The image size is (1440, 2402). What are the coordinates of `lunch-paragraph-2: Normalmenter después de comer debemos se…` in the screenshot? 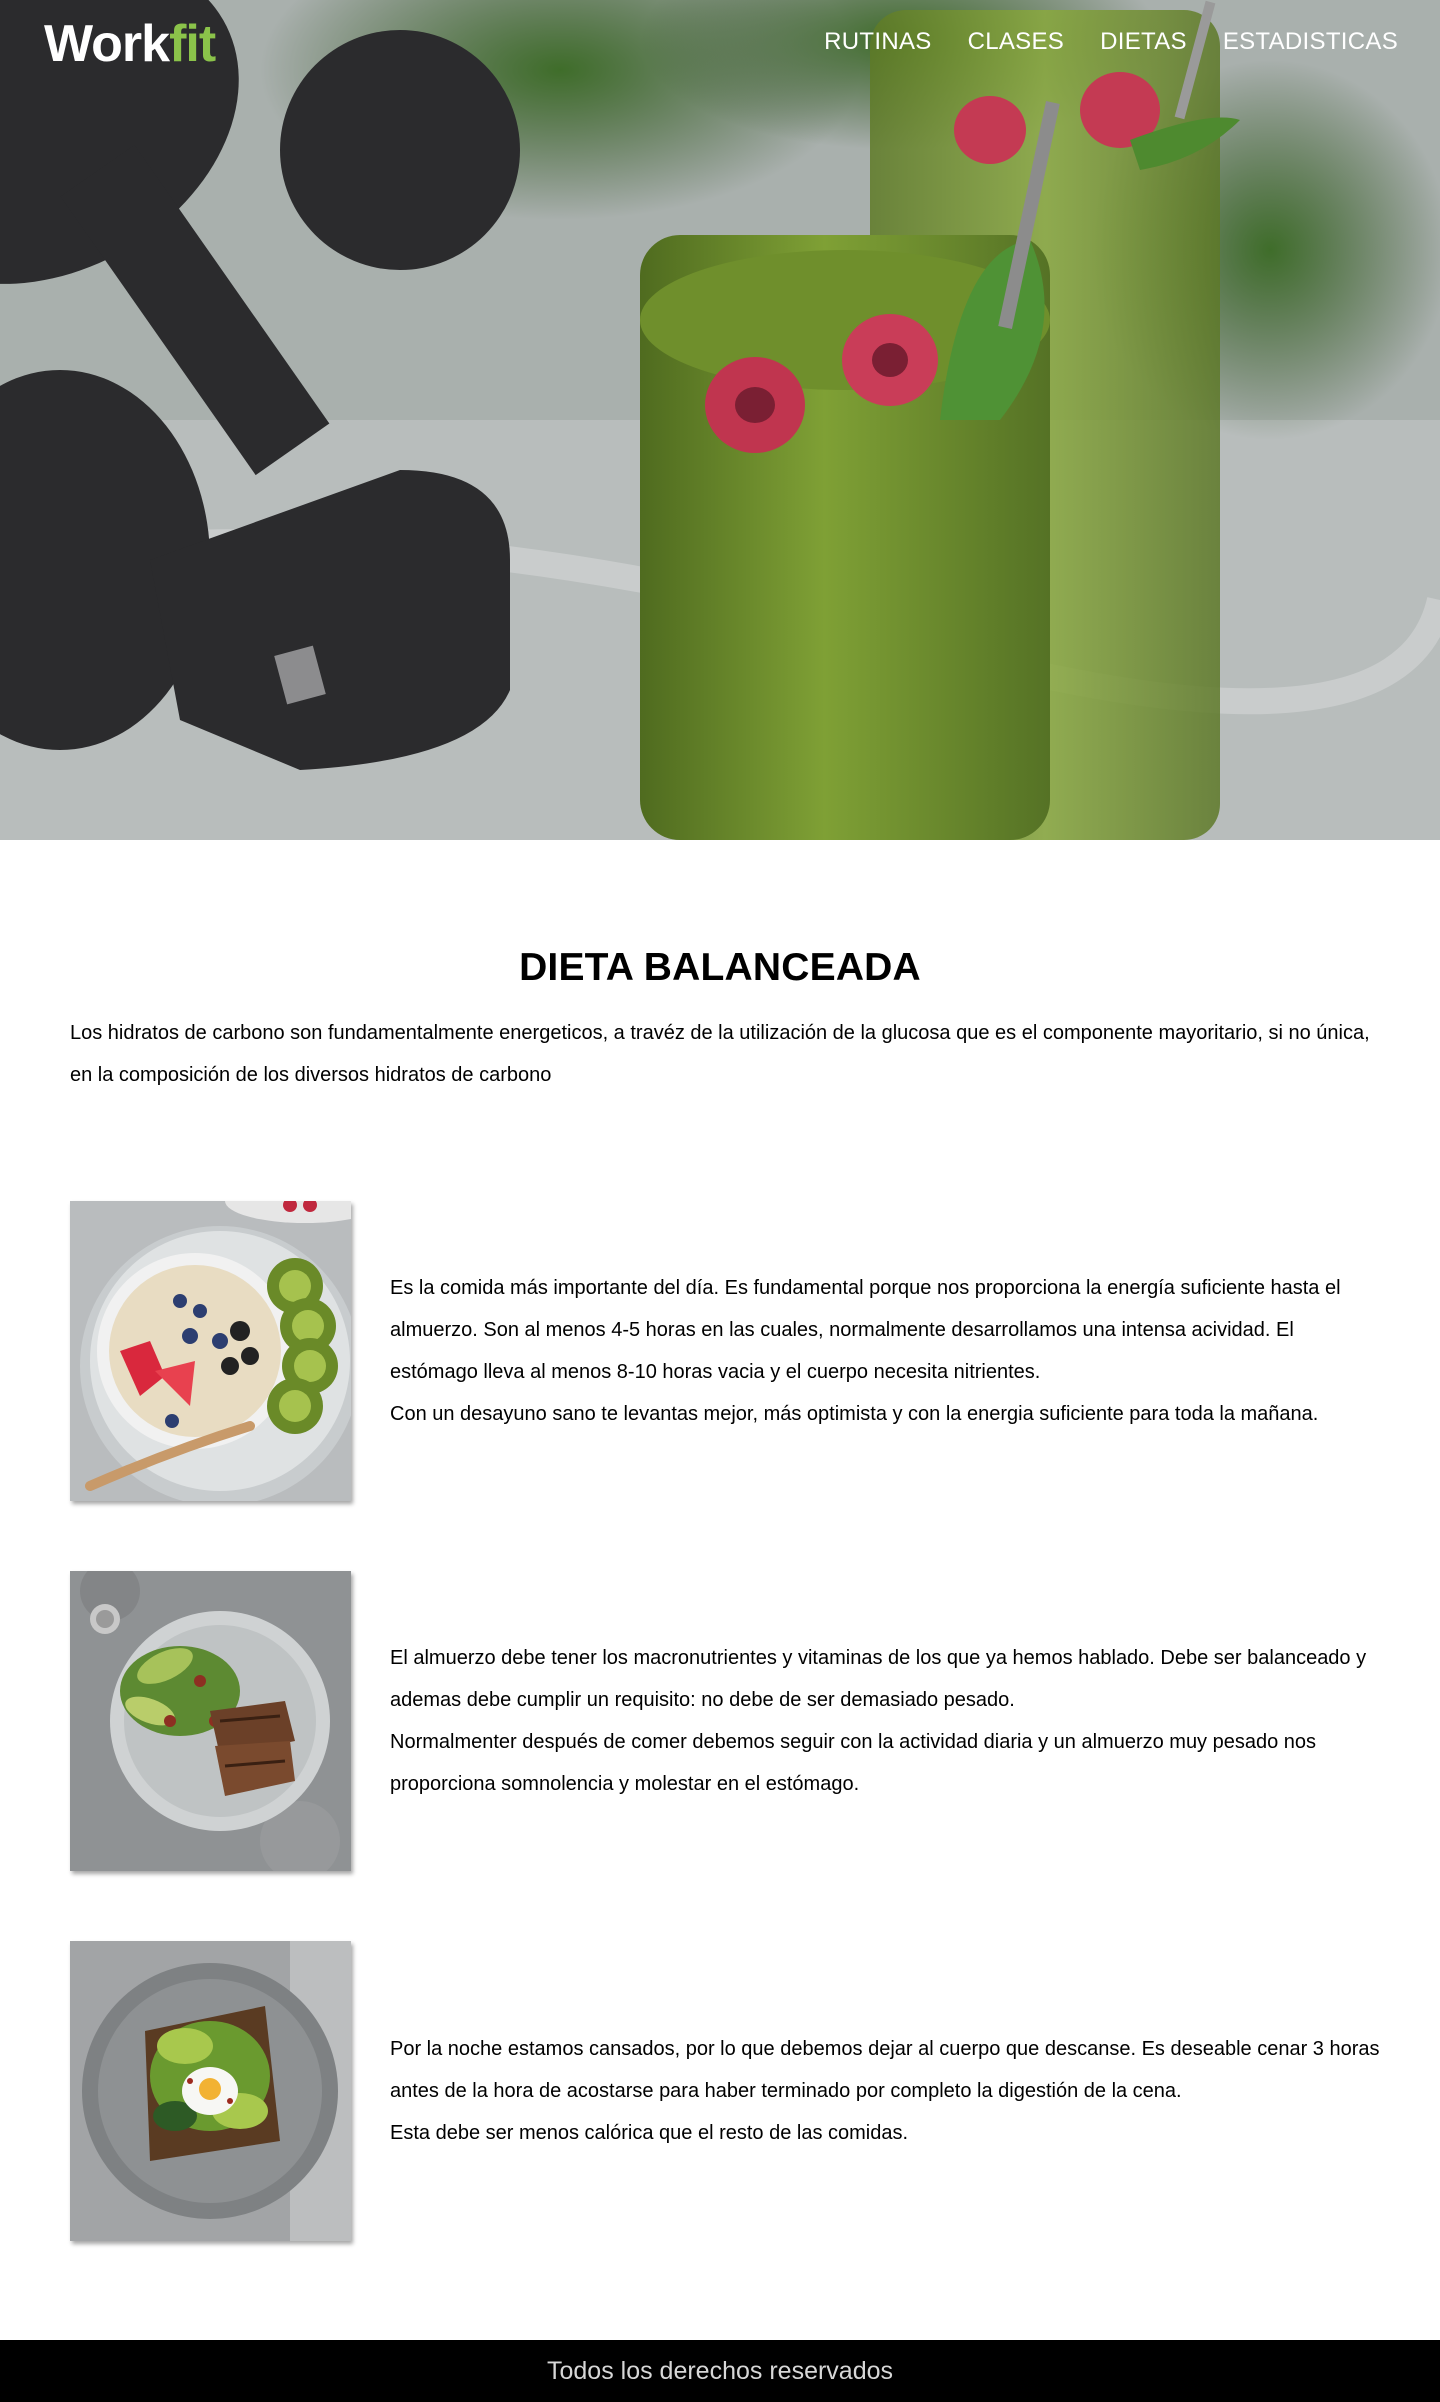 It's located at (853, 1763).